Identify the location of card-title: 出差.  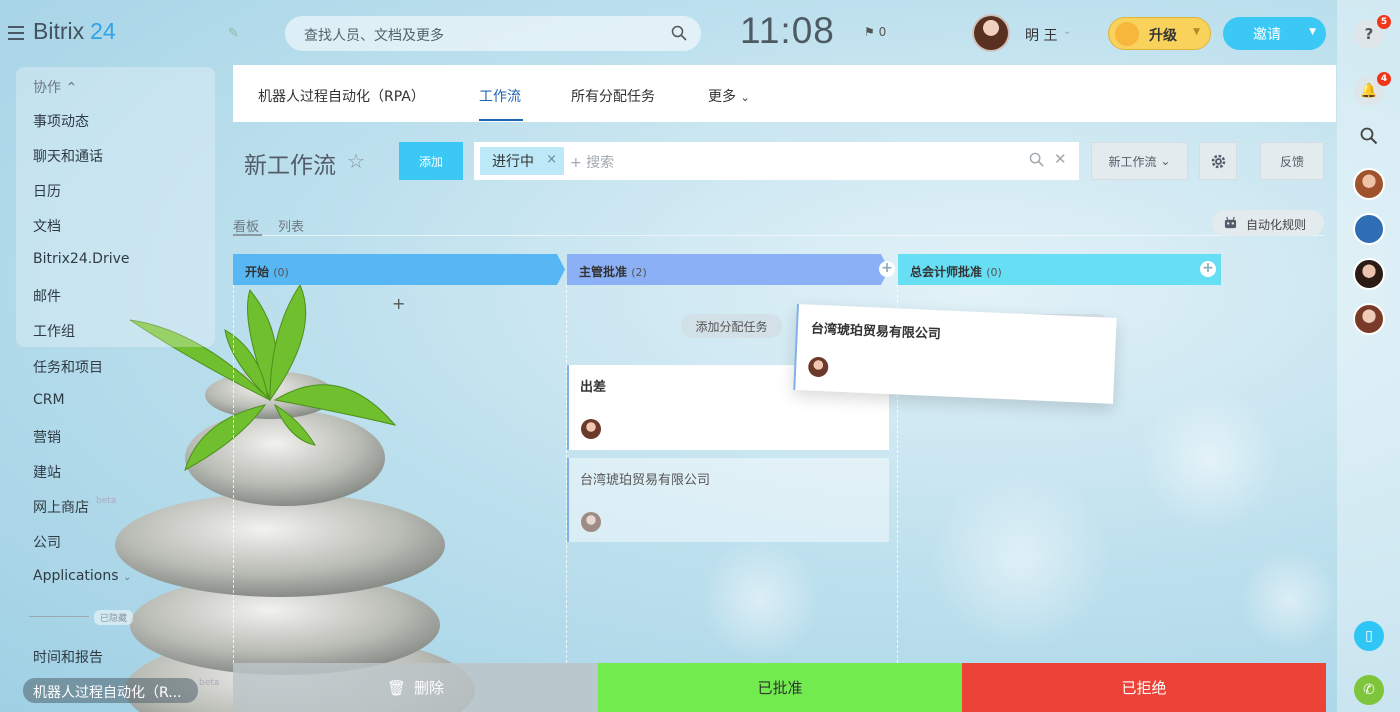
(593, 387).